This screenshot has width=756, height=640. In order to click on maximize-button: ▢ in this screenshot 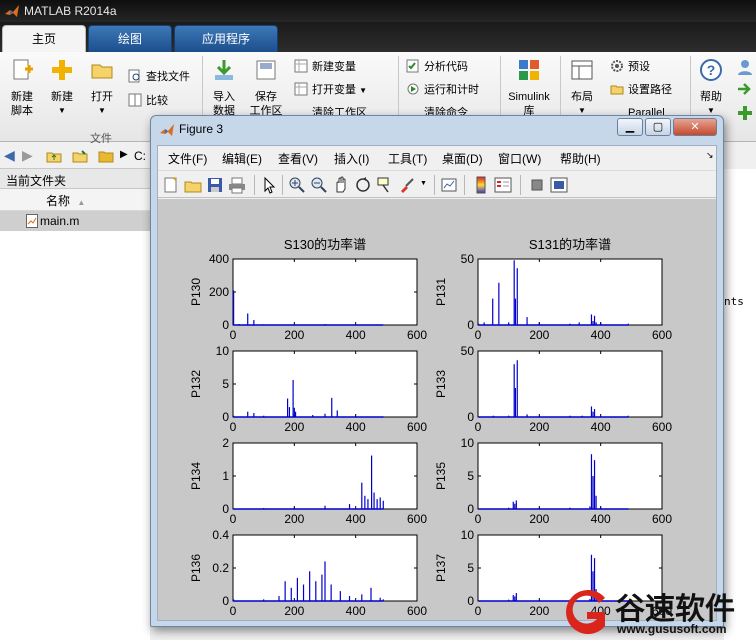, I will do `click(658, 127)`.